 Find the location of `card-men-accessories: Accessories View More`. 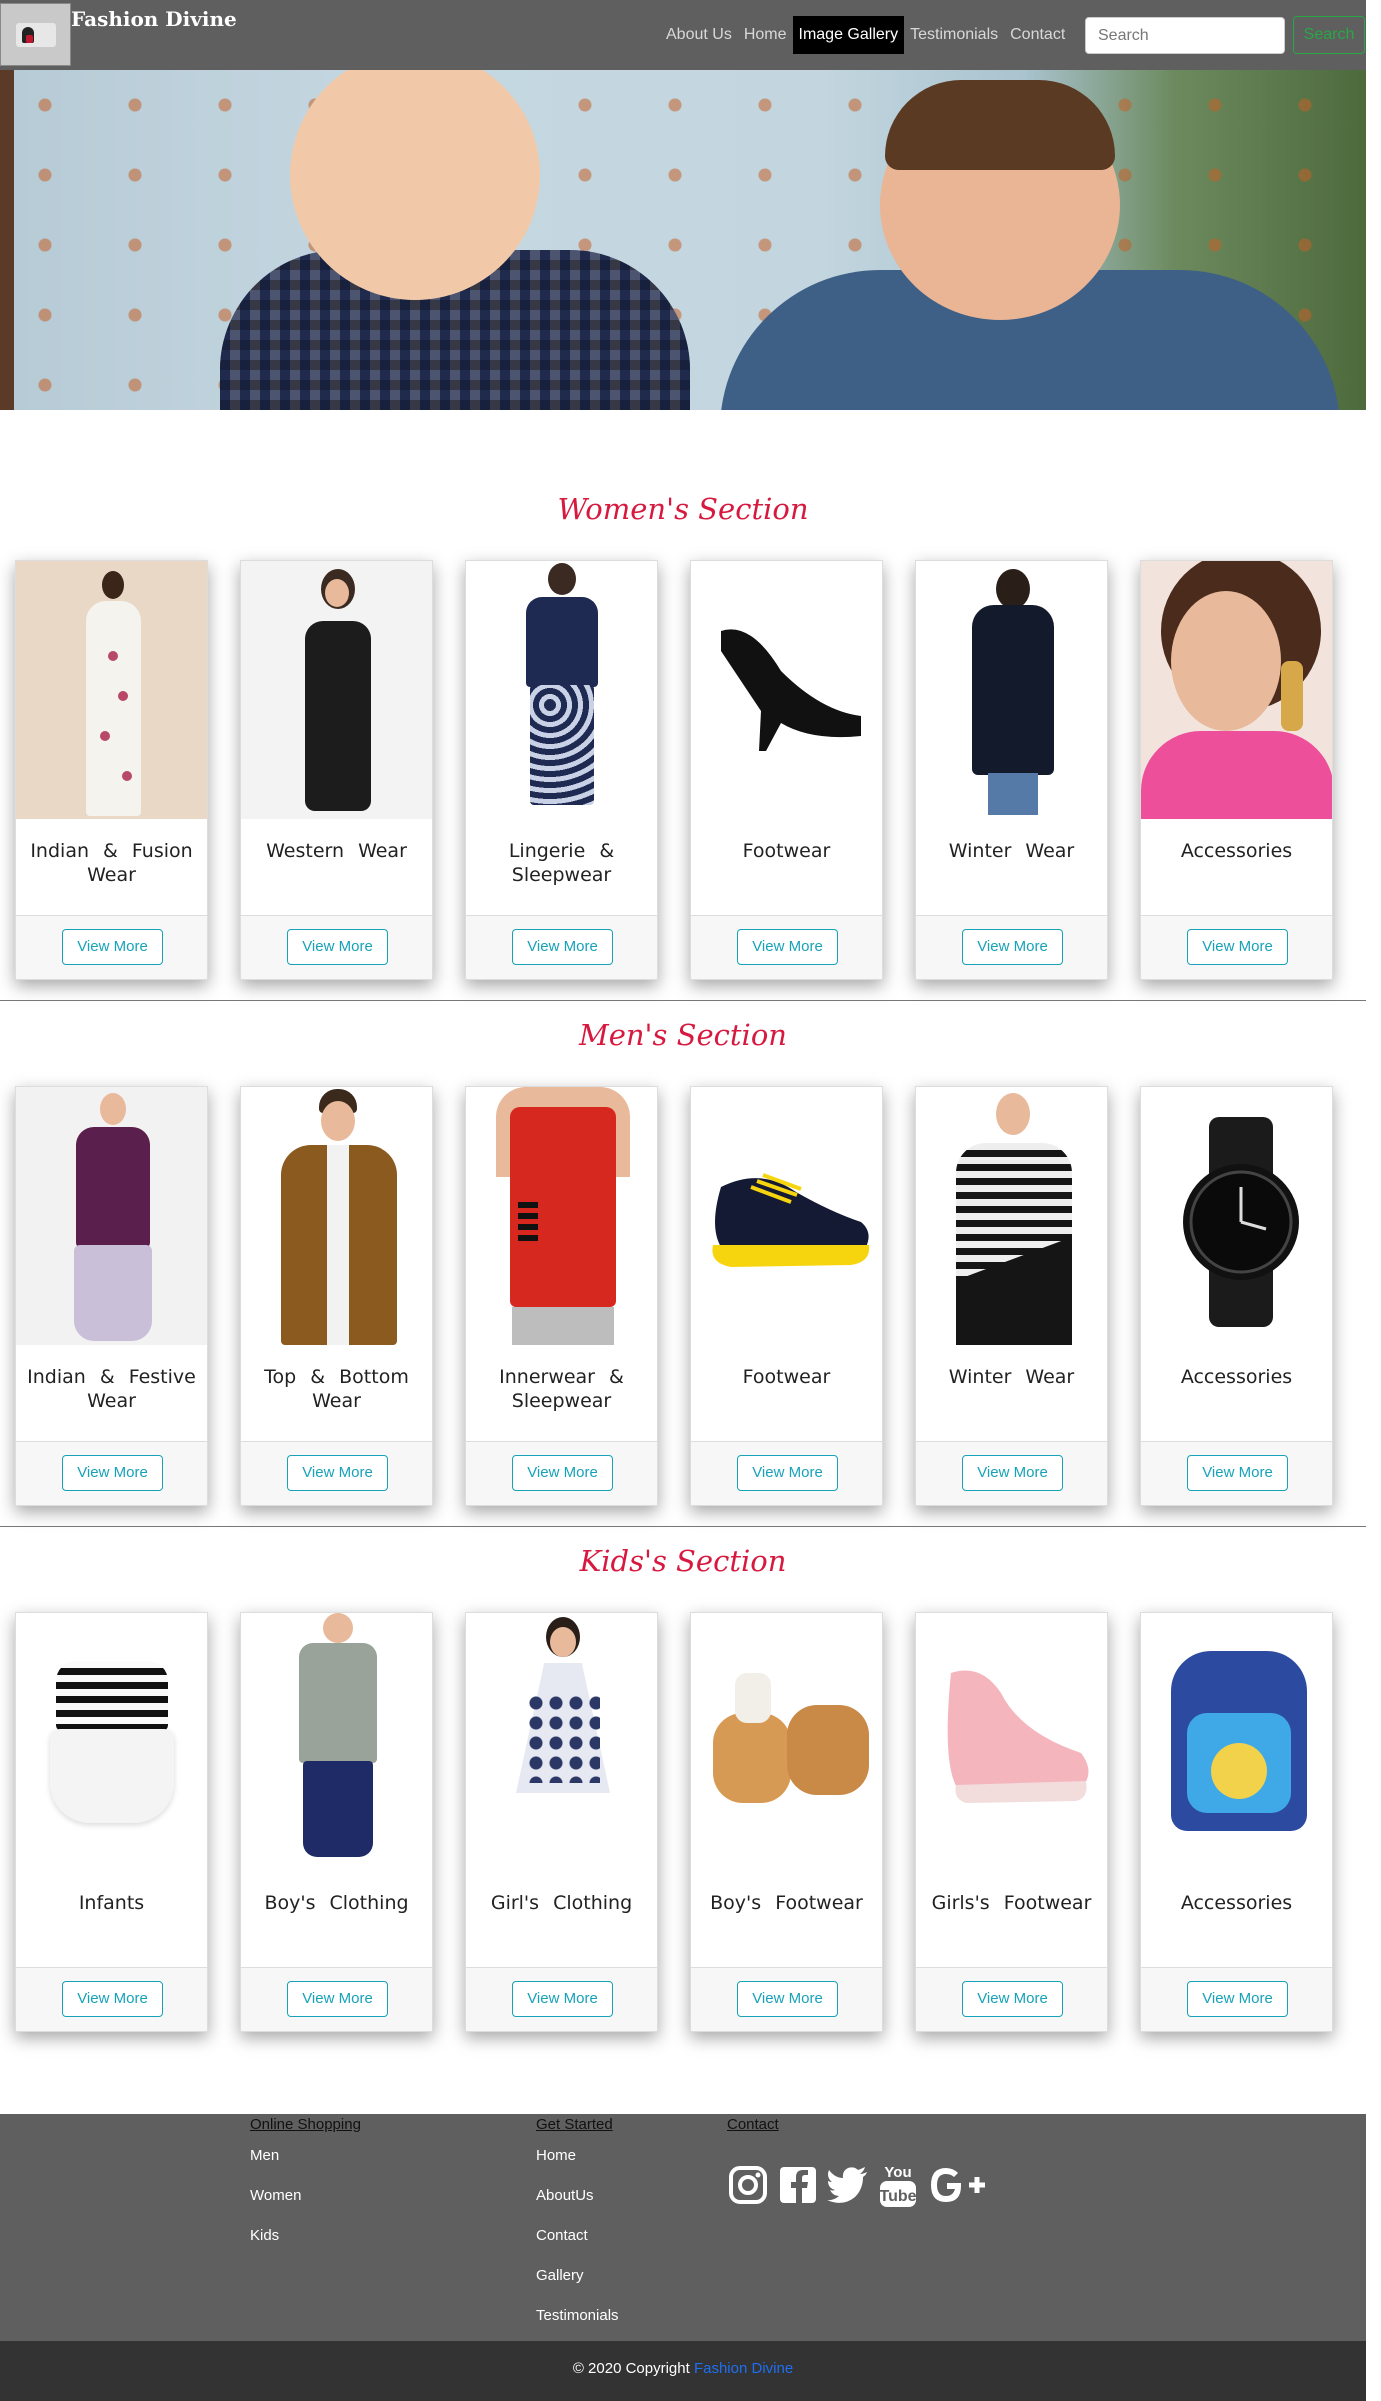

card-men-accessories: Accessories View More is located at coordinates (1236, 1296).